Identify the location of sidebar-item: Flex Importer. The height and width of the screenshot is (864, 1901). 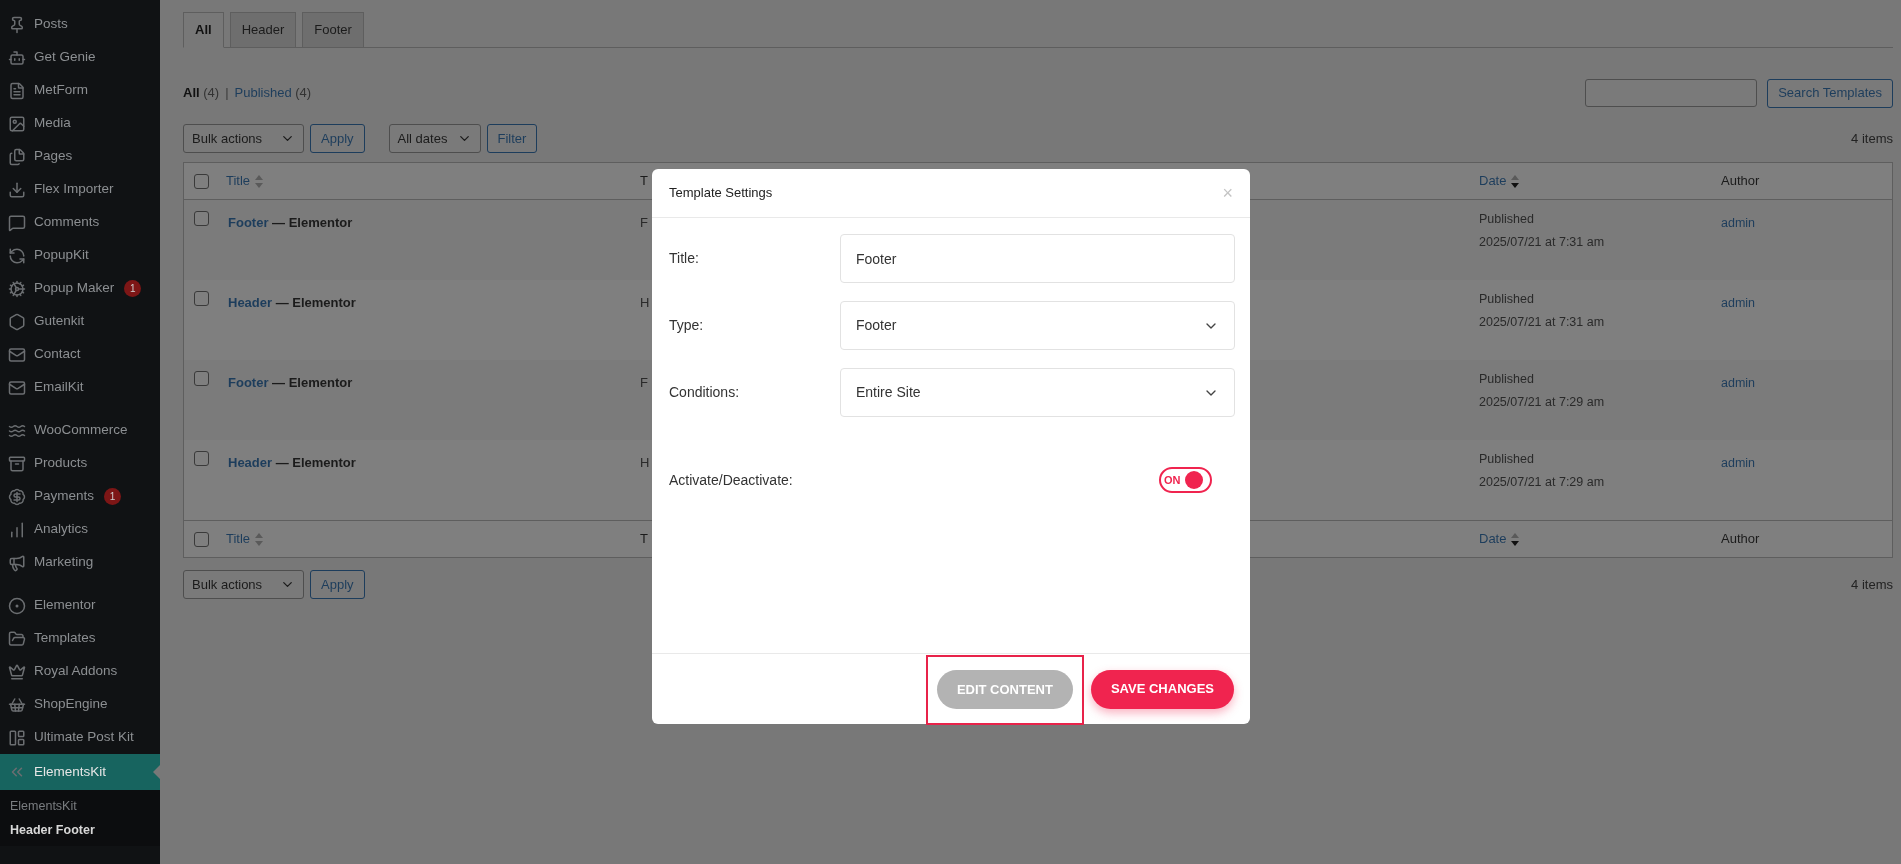
(80, 189).